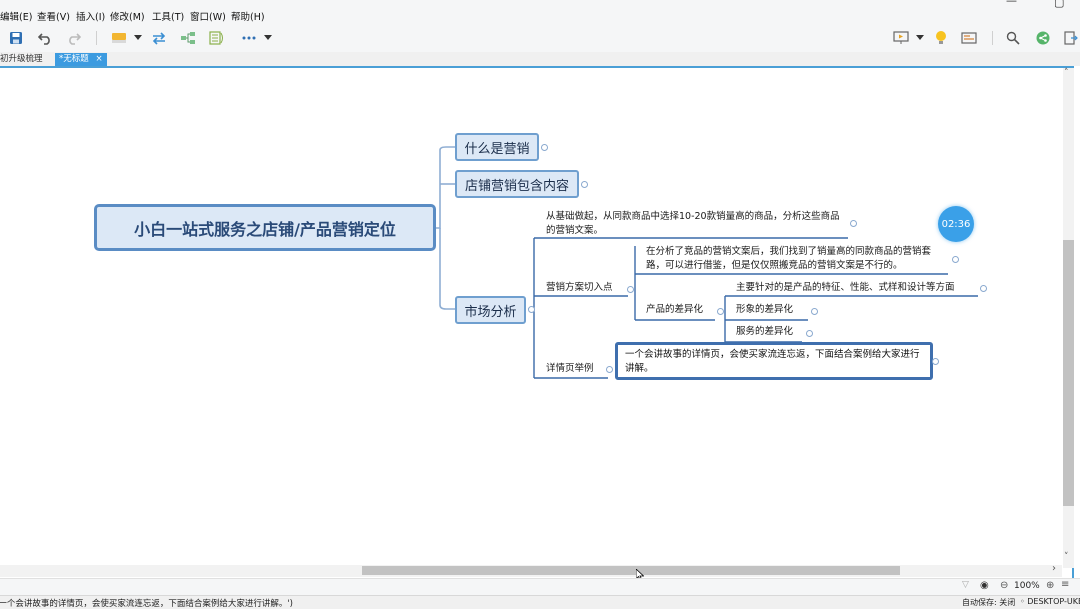 Image resolution: width=1080 pixels, height=609 pixels. Describe the element at coordinates (845, 288) in the screenshot. I see `diff-item-features: 主要针对的是产品的特征、性能、式样和设计等方面` at that location.